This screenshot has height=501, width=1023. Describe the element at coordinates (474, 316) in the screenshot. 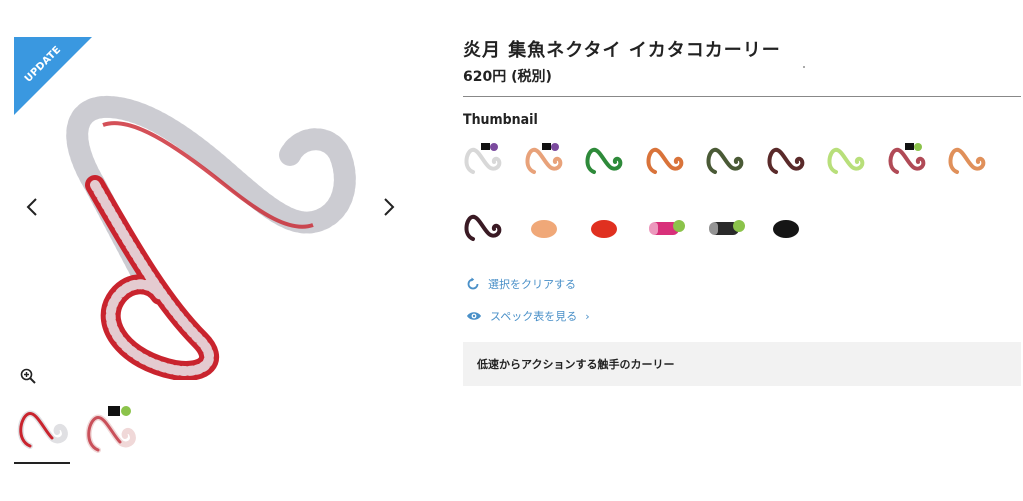

I see `eye-icon` at that location.